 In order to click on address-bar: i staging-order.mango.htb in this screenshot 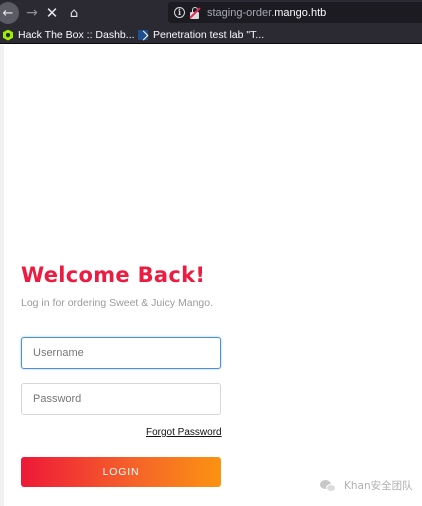, I will do `click(295, 12)`.